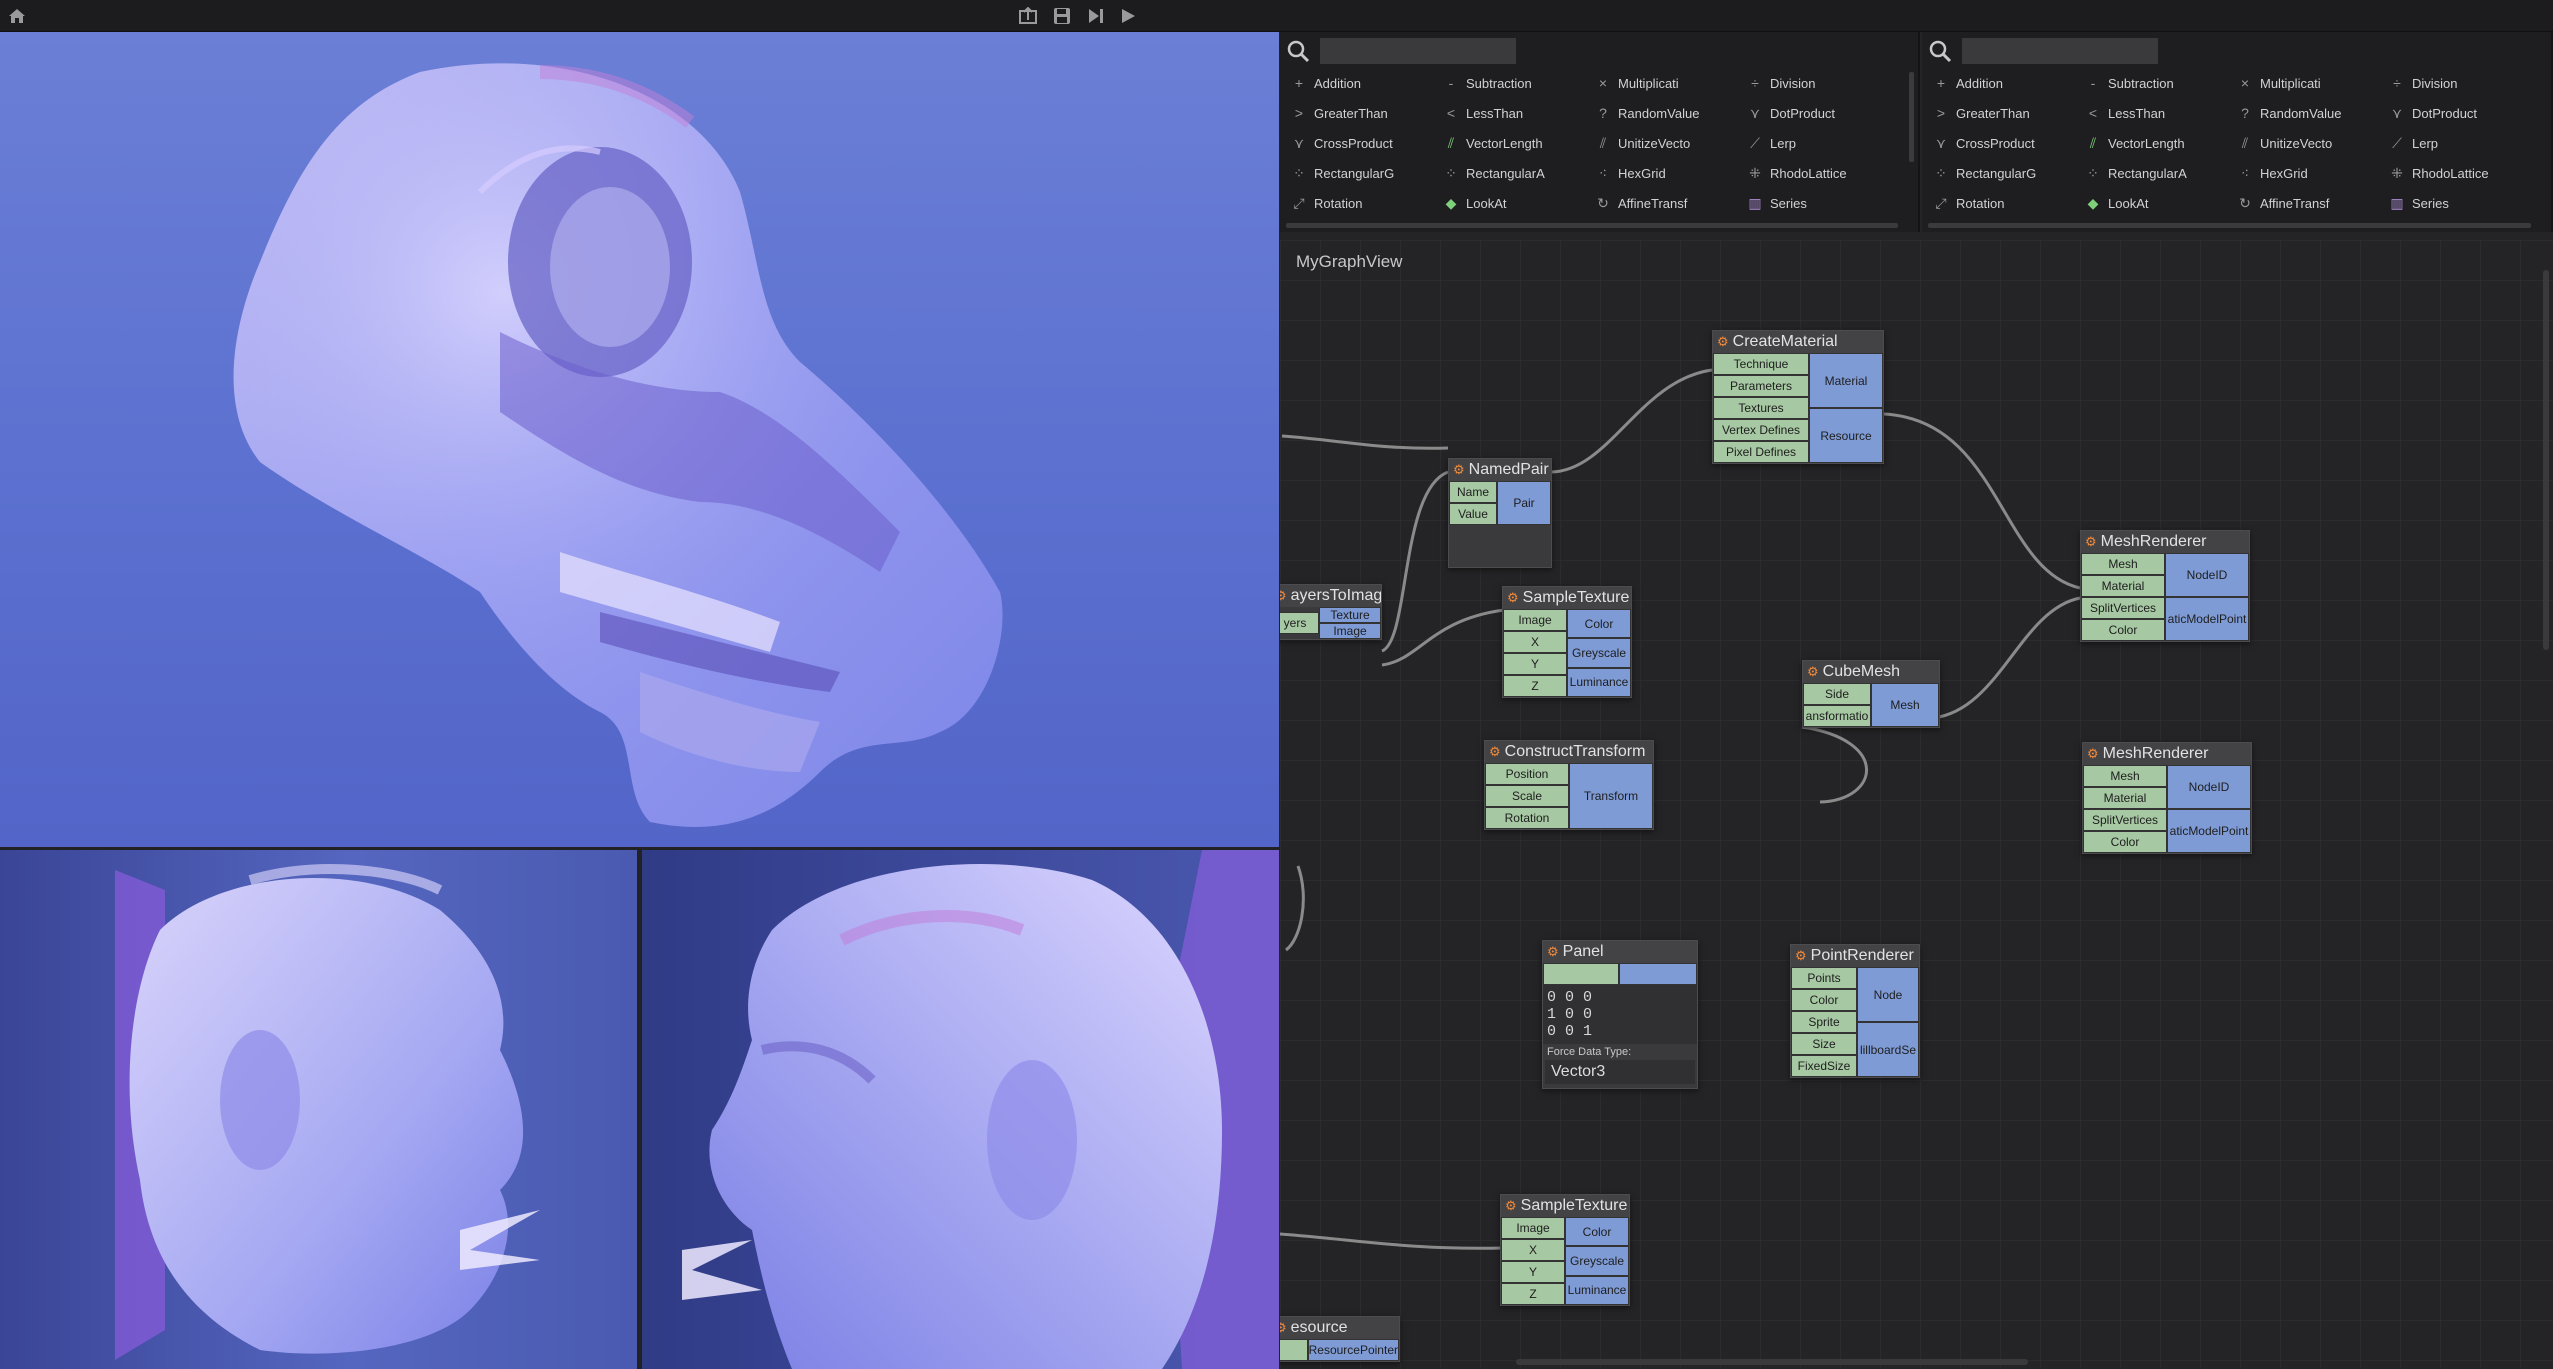 The image size is (2553, 1369). What do you see at coordinates (1761, 452) in the screenshot?
I see `input-port: Pixel Defines` at bounding box center [1761, 452].